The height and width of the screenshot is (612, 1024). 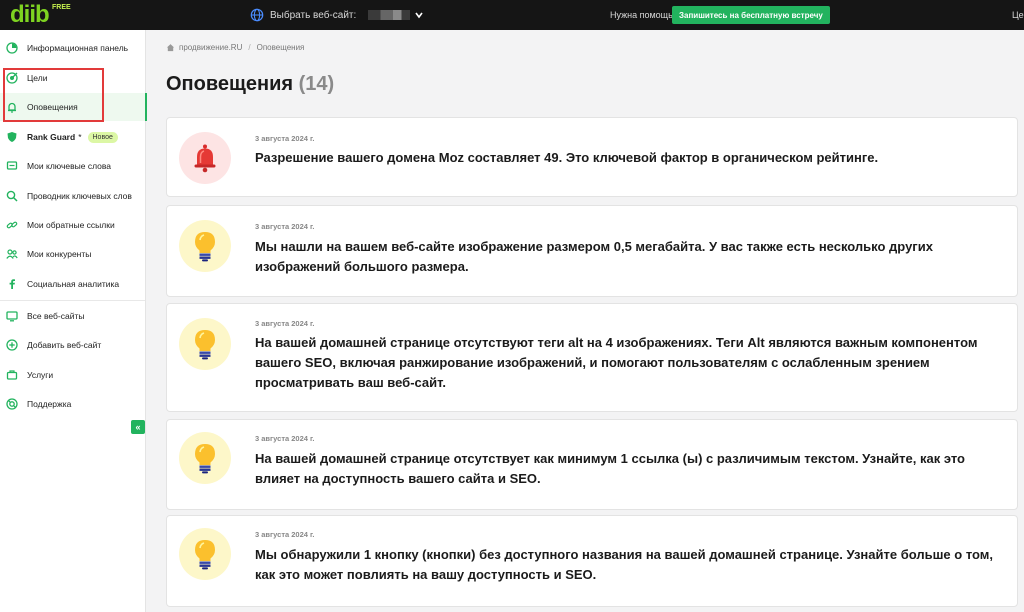 I want to click on collapse-sidebar-button: «, so click(x=138, y=427).